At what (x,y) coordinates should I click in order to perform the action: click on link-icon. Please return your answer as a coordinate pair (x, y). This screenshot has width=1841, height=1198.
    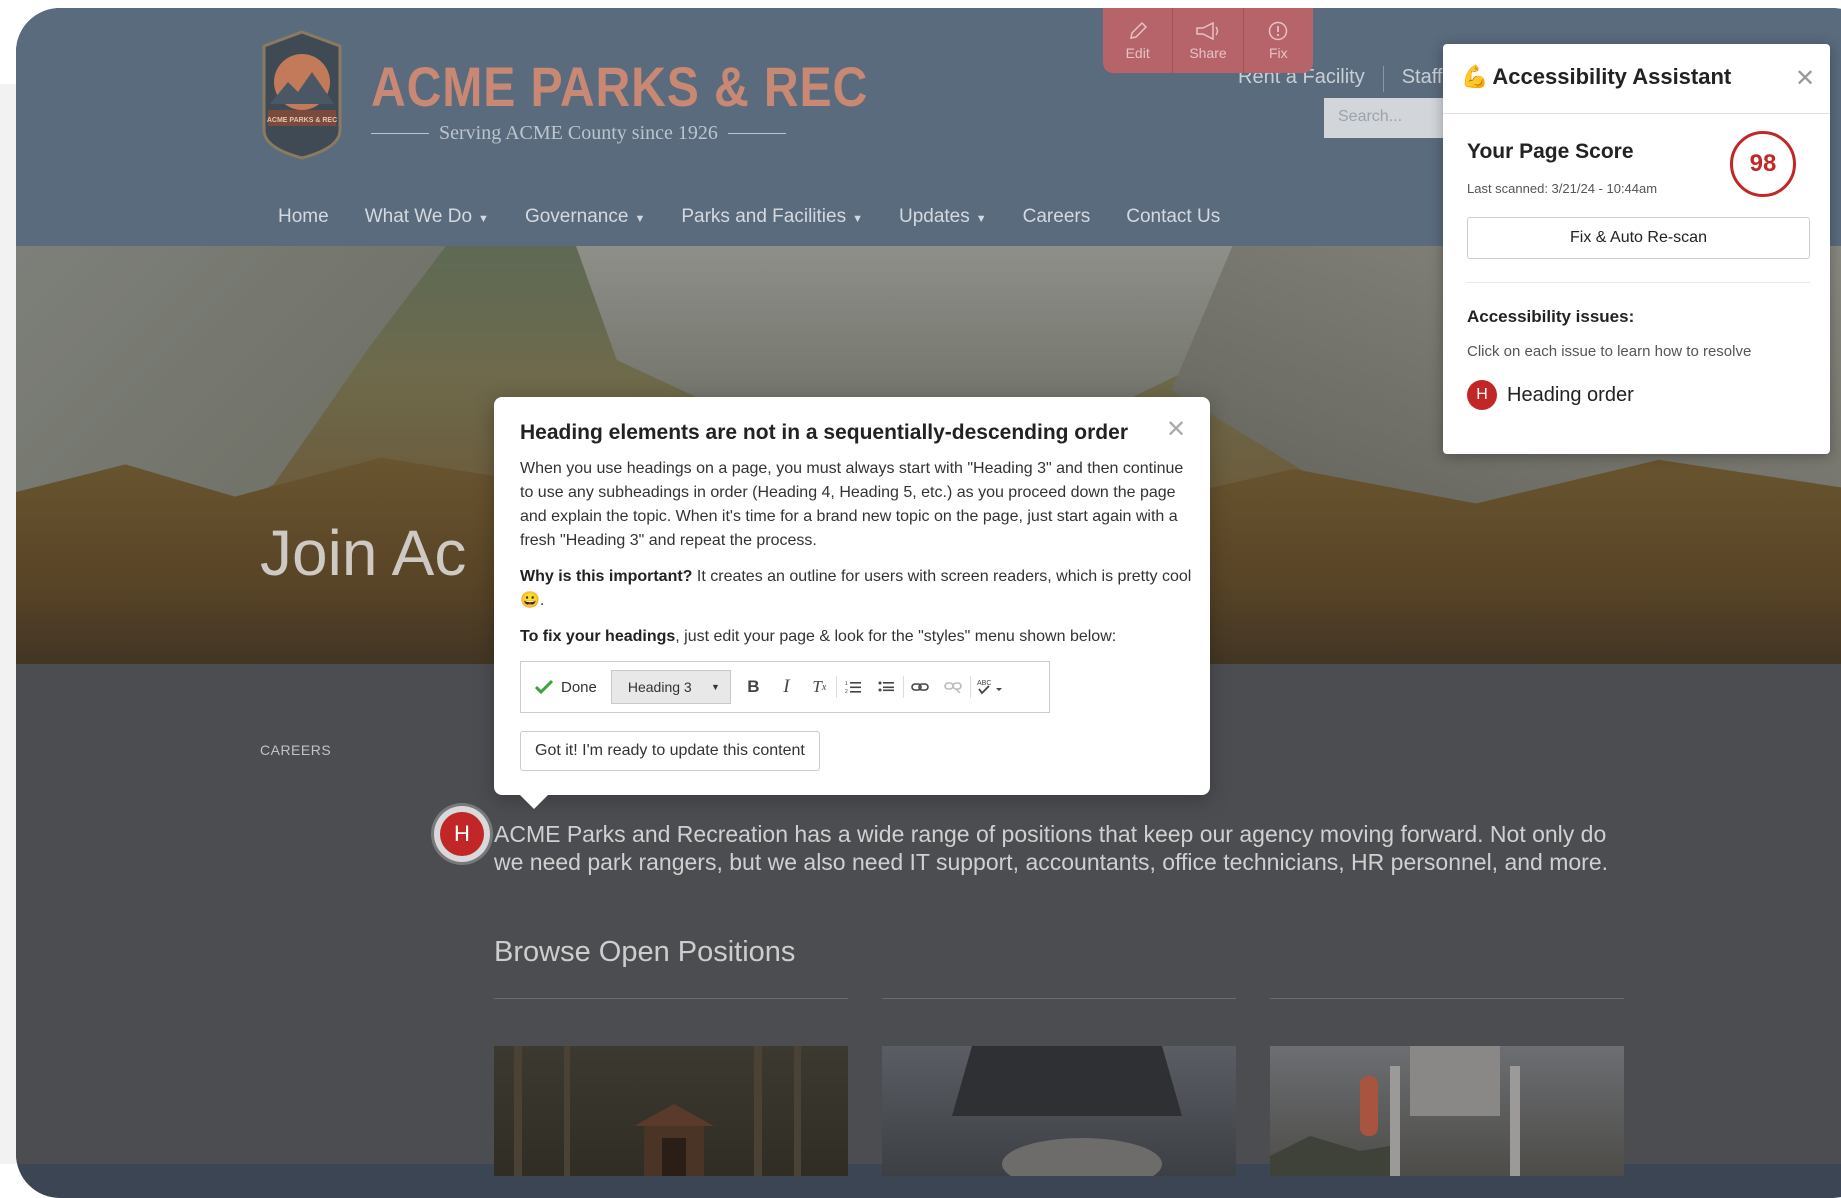
    Looking at the image, I should click on (920, 687).